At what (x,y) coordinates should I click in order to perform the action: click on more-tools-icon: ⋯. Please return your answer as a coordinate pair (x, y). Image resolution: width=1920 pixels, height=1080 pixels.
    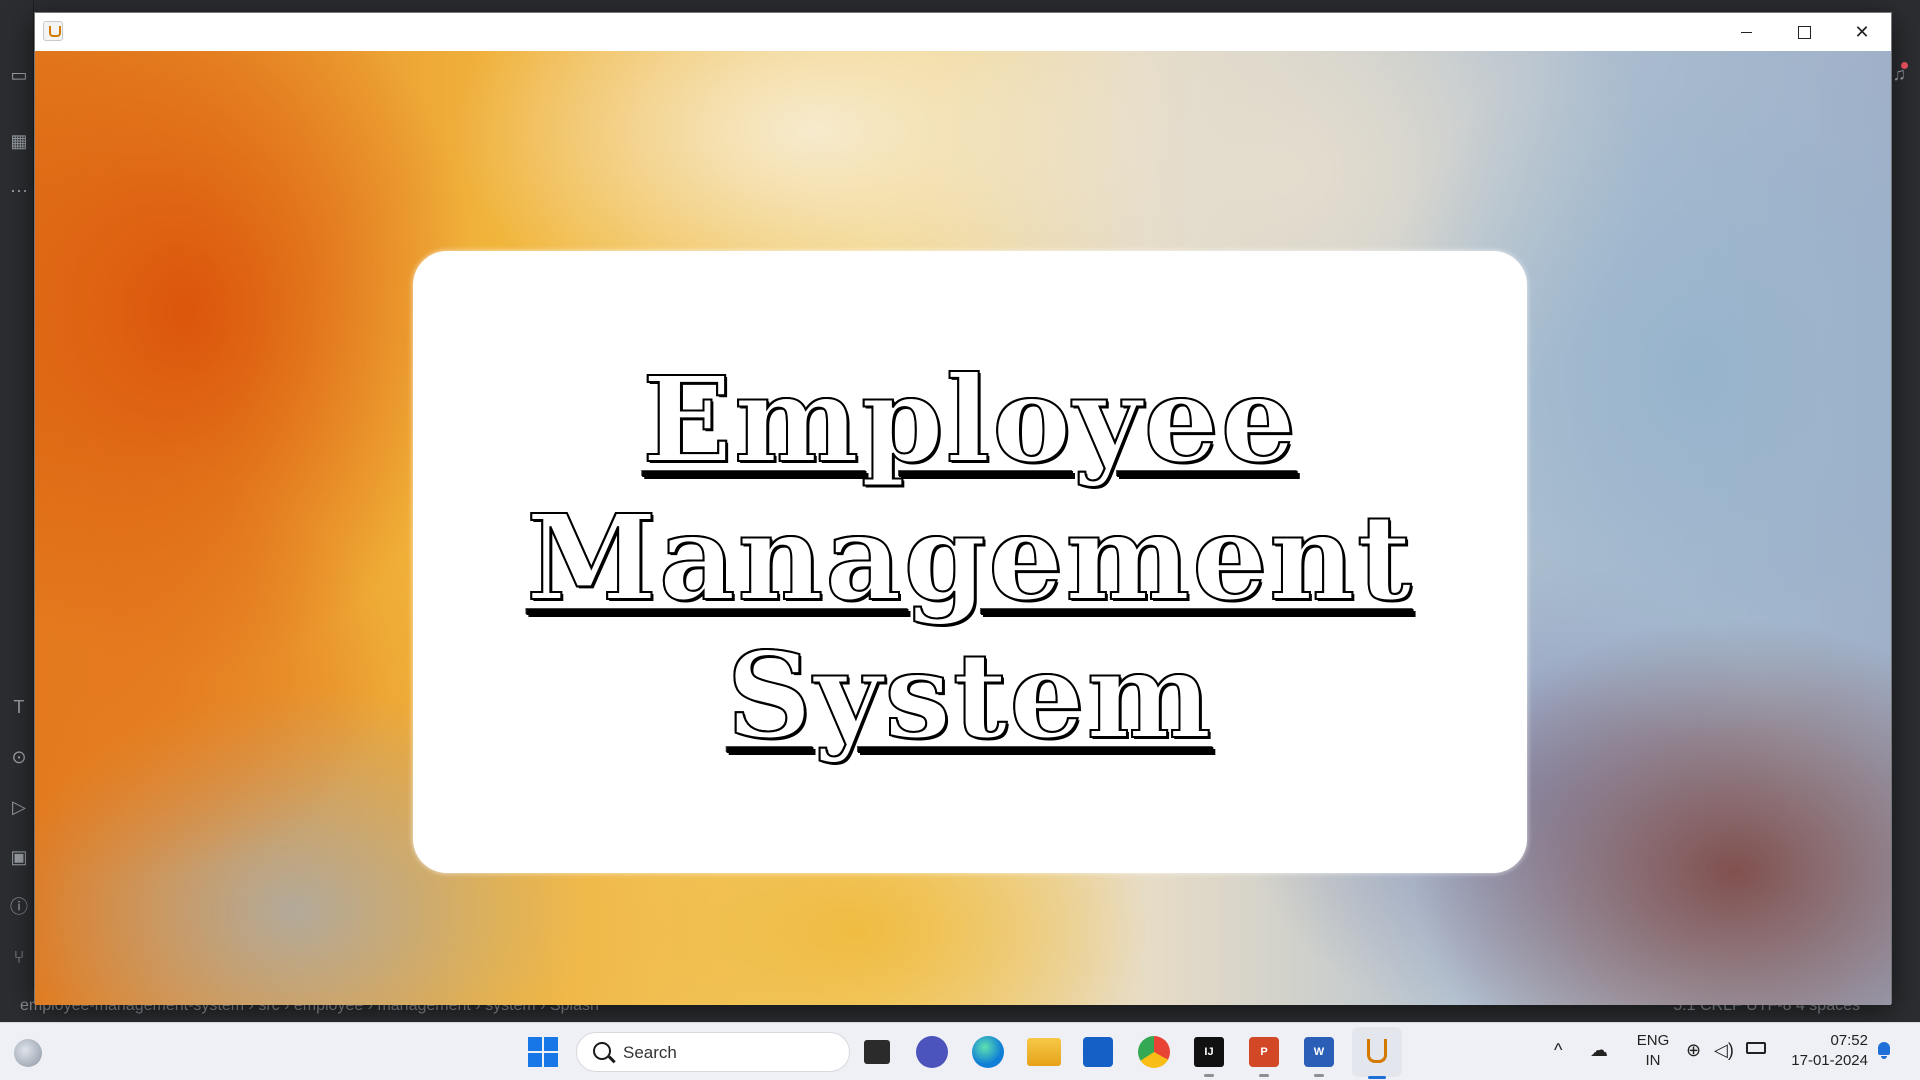
    Looking at the image, I should click on (19, 191).